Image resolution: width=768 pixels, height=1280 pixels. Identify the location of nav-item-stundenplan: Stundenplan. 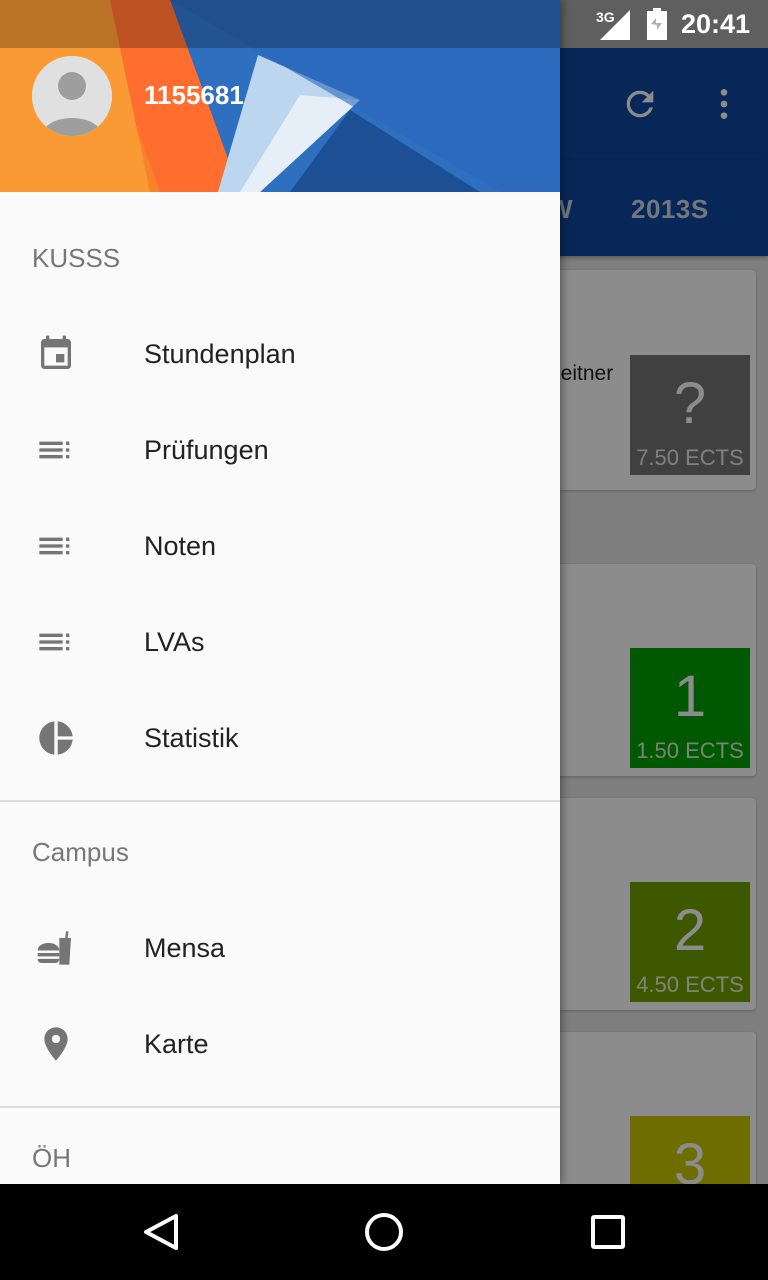
(280, 354).